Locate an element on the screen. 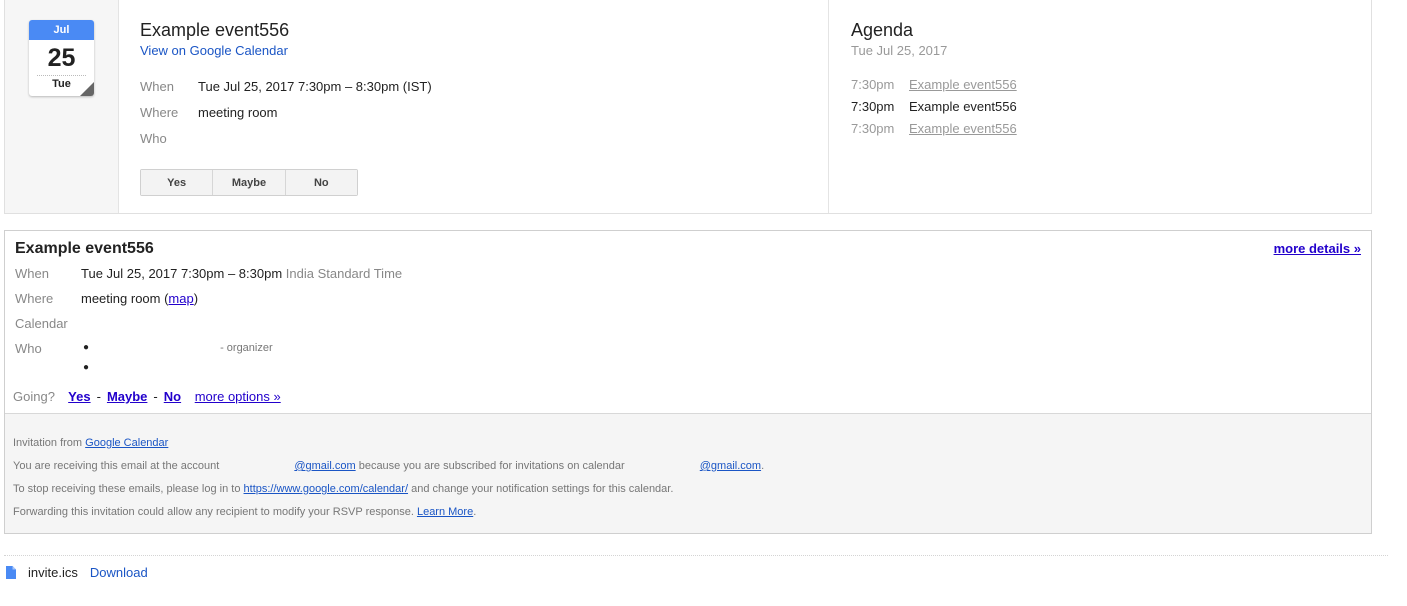 The height and width of the screenshot is (606, 1407). detail-where-row: Where meeting room (map) is located at coordinates (465, 298).